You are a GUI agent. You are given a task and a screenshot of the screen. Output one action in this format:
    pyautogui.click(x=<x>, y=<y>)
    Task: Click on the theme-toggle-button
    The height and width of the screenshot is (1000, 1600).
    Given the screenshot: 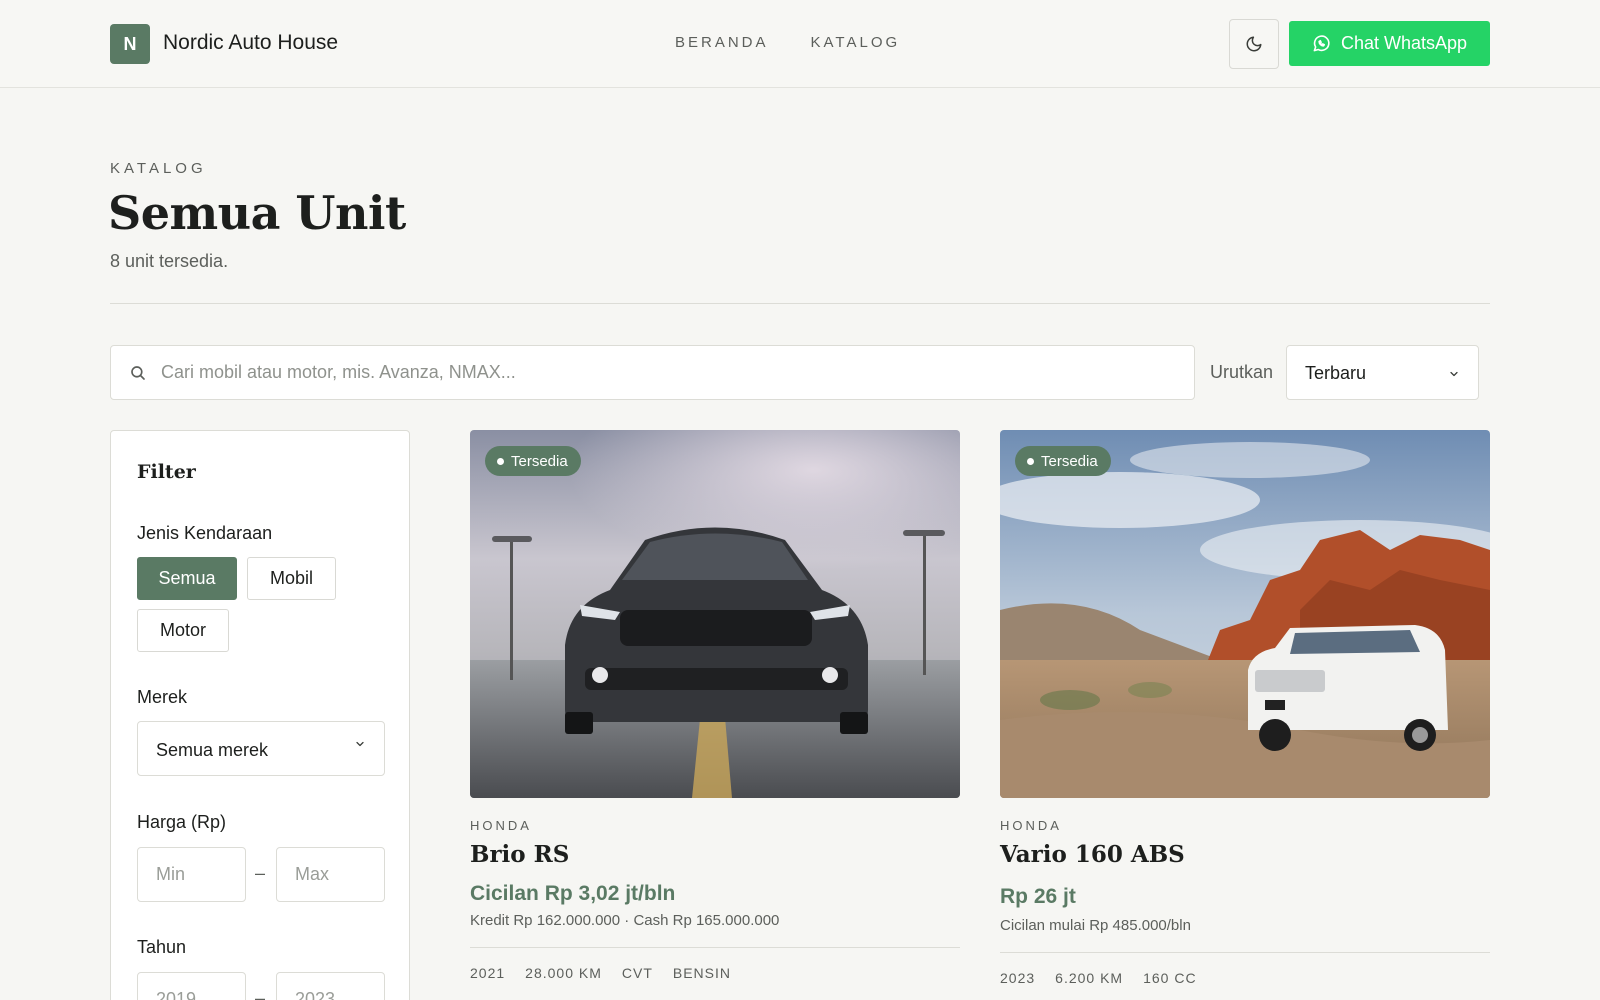 What is the action you would take?
    pyautogui.click(x=1254, y=44)
    